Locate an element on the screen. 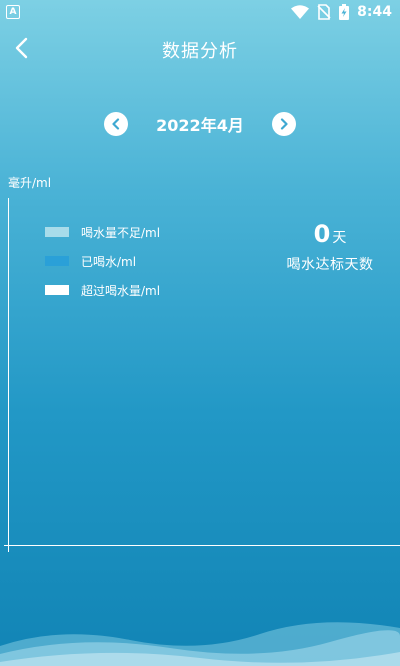  page-header: 数据分析 is located at coordinates (200, 50).